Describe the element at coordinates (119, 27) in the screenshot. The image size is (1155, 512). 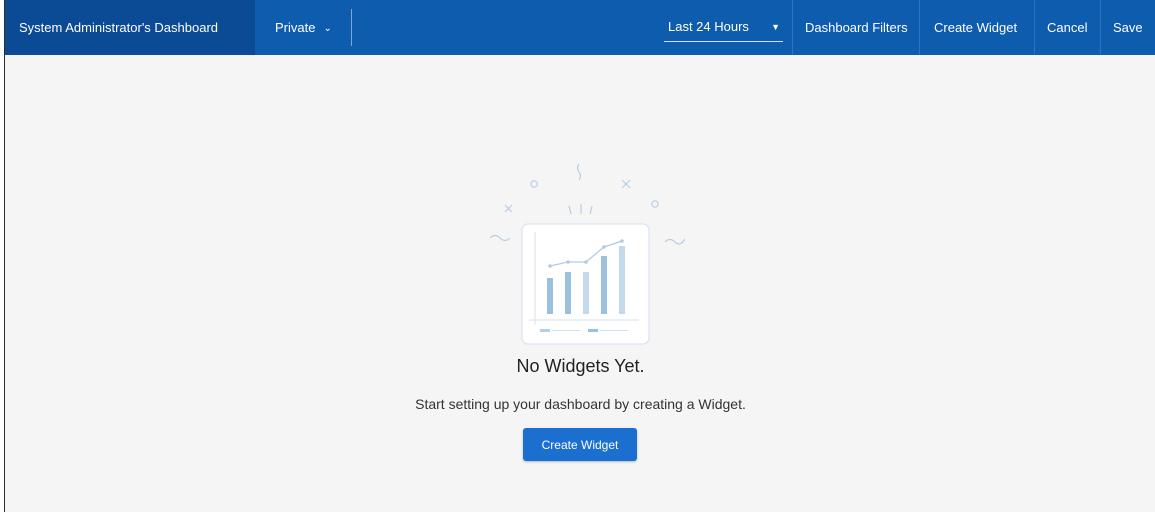
I see `dashboard-title-text: System Administrator's Dashboard` at that location.